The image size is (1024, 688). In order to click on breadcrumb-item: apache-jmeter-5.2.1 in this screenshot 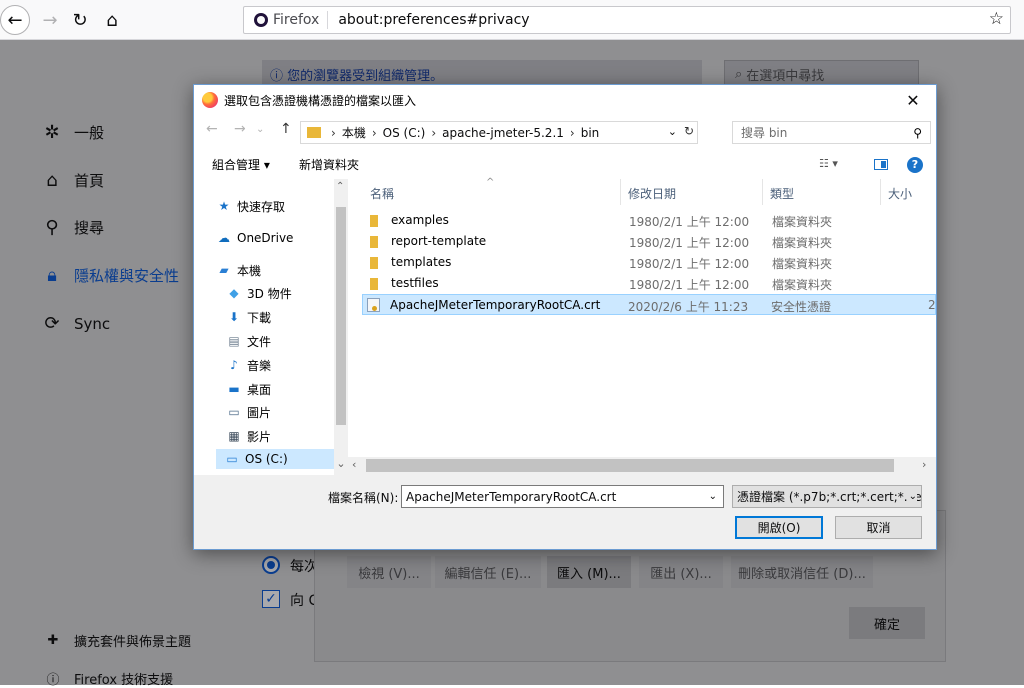, I will do `click(503, 133)`.